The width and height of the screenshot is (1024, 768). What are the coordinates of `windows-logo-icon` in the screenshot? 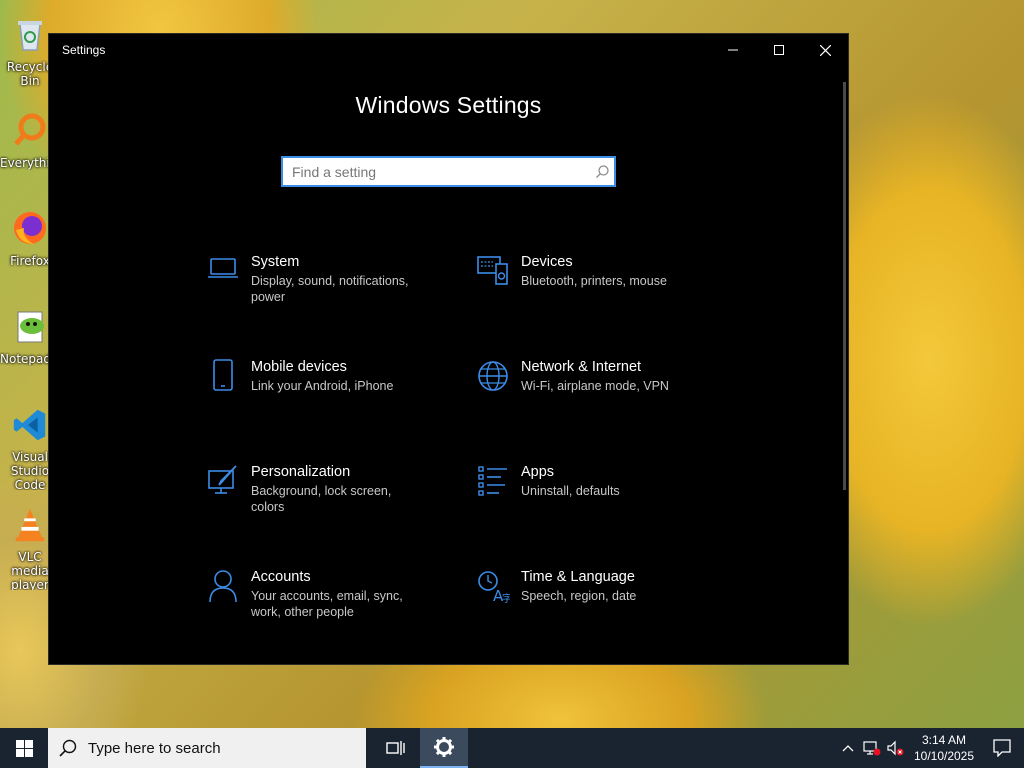 It's located at (24, 748).